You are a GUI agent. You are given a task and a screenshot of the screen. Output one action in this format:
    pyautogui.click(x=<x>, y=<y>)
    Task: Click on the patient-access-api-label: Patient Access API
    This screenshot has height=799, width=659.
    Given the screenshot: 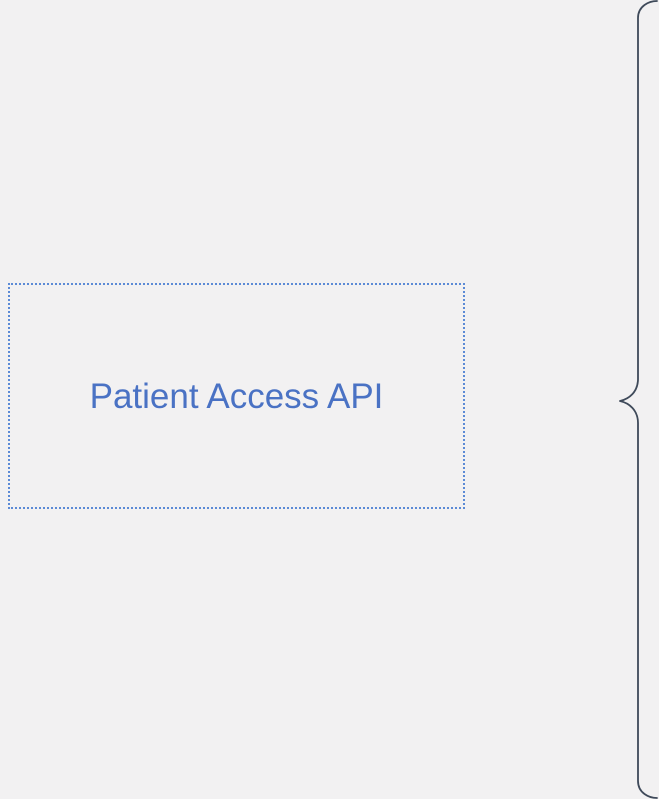 What is the action you would take?
    pyautogui.click(x=236, y=396)
    